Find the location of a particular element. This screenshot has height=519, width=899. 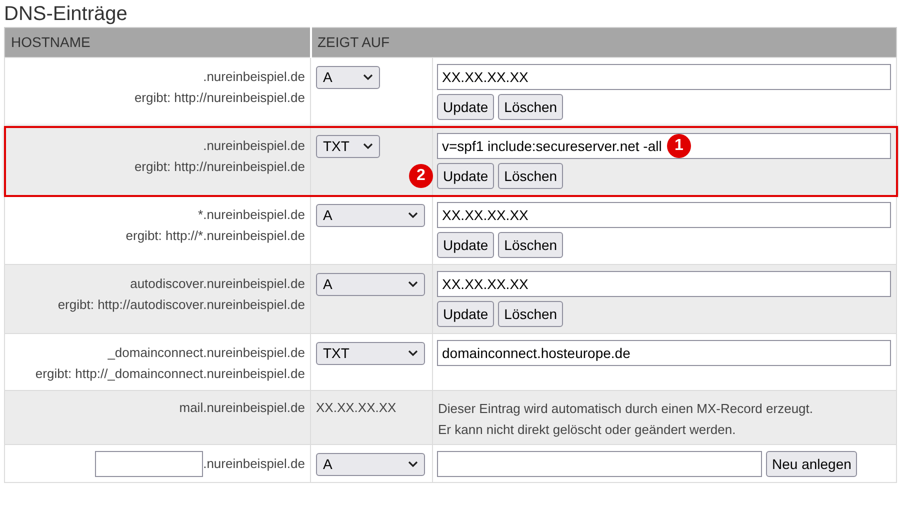

hostname-text: mail.nureinbeispiel.de is located at coordinates (241, 408).